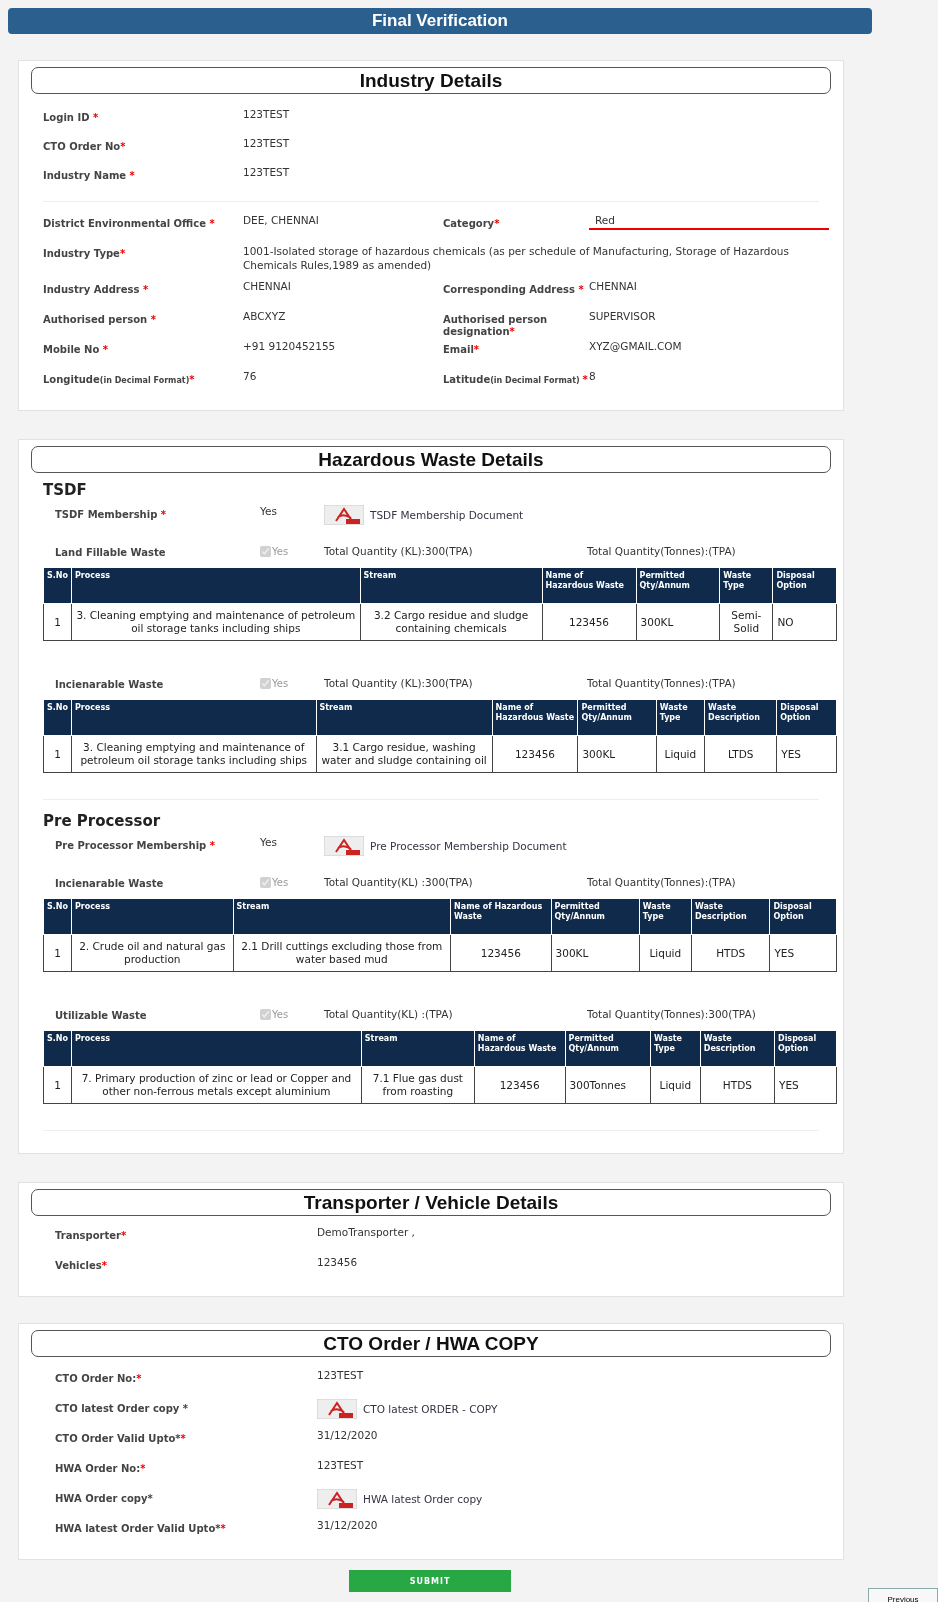 Image resolution: width=938 pixels, height=1602 pixels. What do you see at coordinates (250, 376) in the screenshot?
I see `field-value: 76` at bounding box center [250, 376].